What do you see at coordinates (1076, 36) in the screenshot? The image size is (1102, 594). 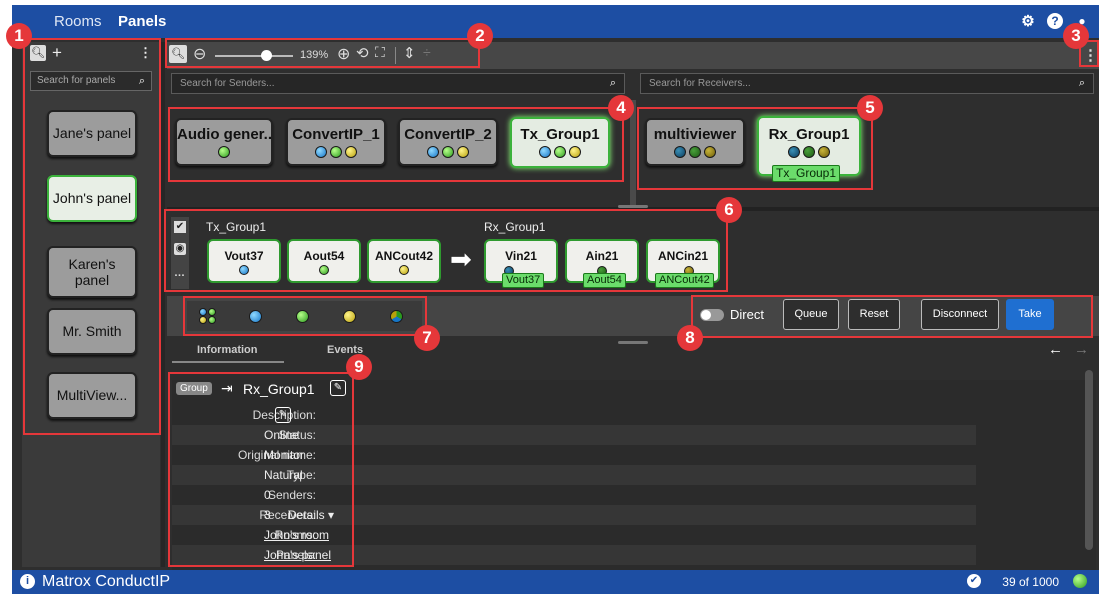 I see `callout-number: 3` at bounding box center [1076, 36].